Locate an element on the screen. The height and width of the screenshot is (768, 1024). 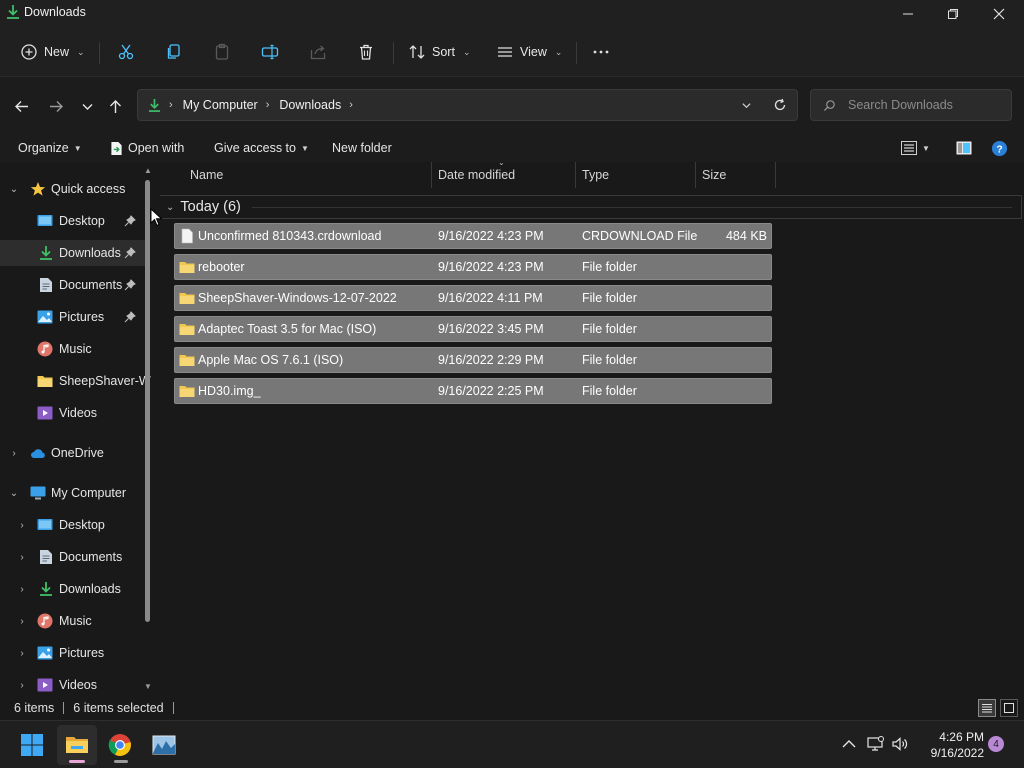
help-button: ? is located at coordinates (999, 148).